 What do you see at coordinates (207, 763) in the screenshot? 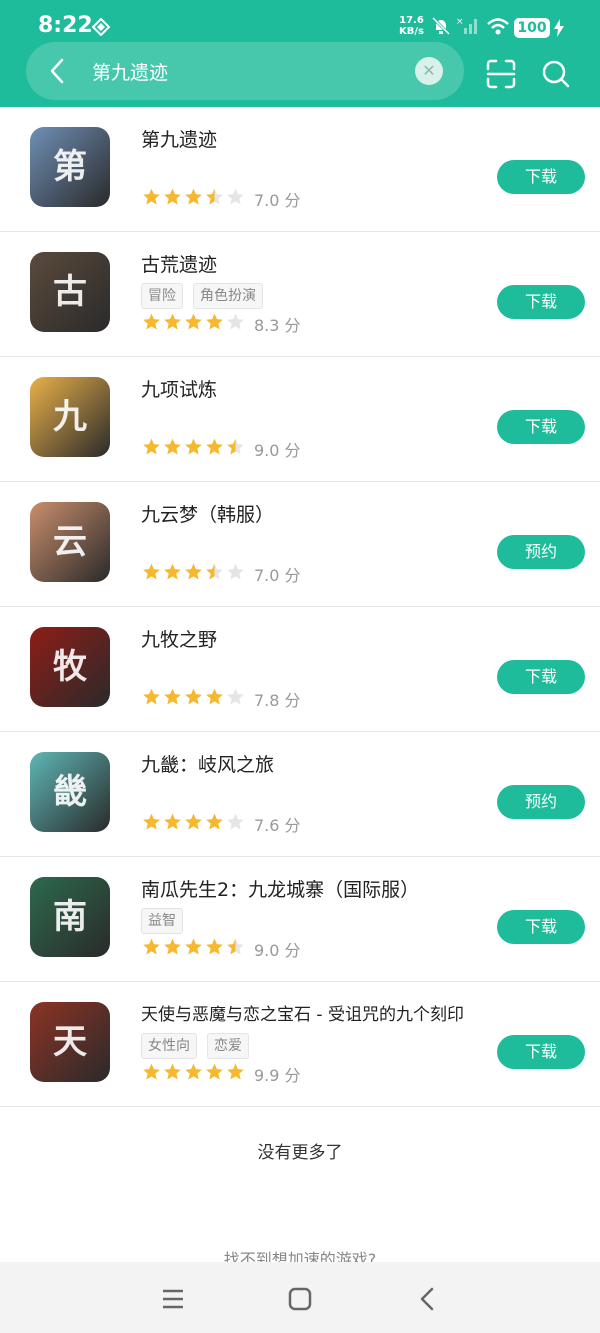
I see `game-name: 九畿：岐风之旅` at bounding box center [207, 763].